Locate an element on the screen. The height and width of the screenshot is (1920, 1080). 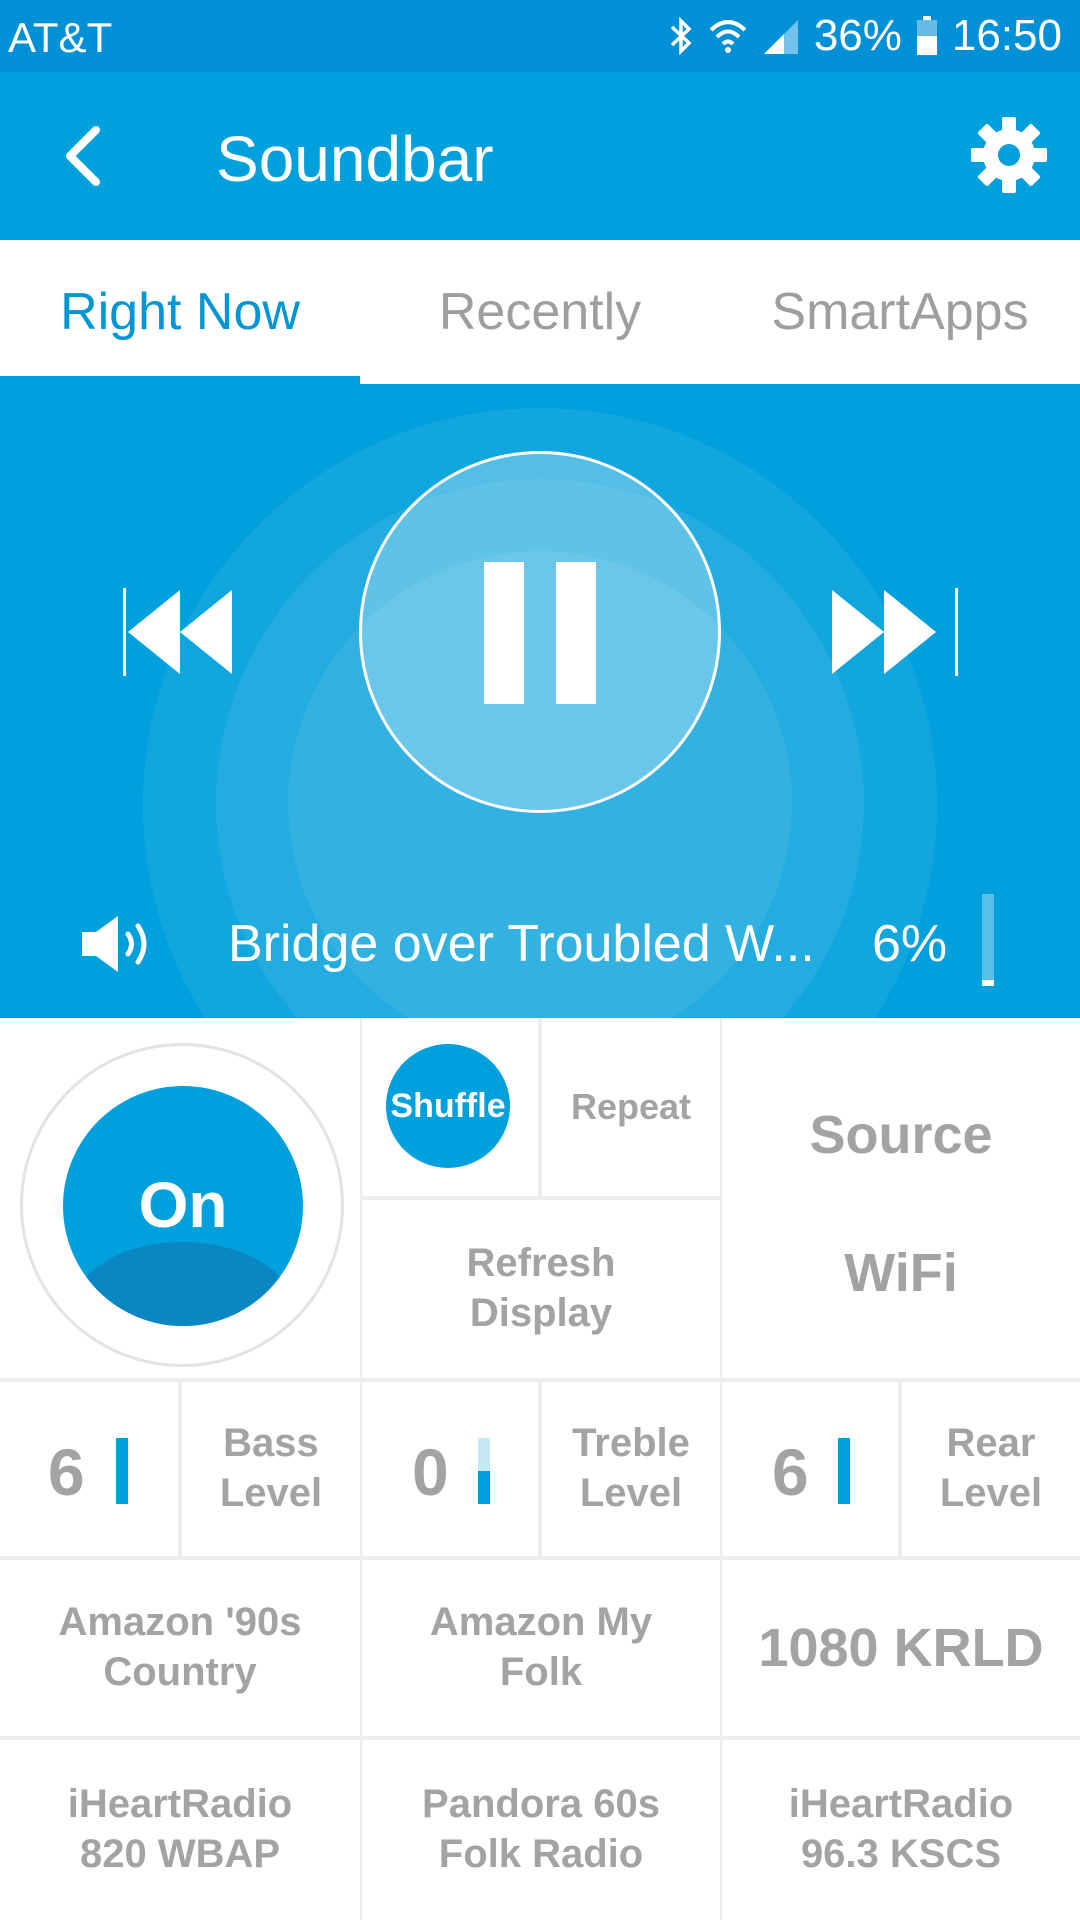
bass-level-bar-fill is located at coordinates (122, 1471).